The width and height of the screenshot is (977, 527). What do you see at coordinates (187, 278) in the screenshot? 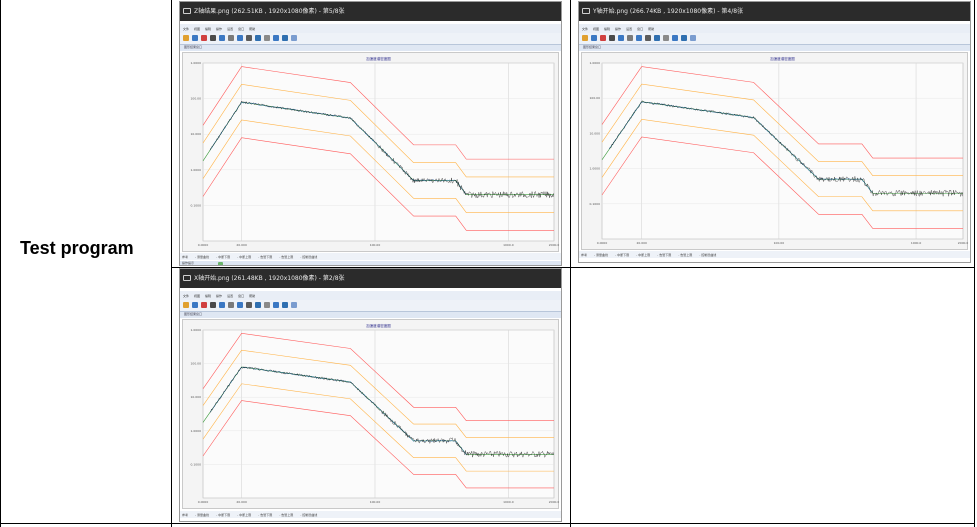
I see `image-viewer-icon` at bounding box center [187, 278].